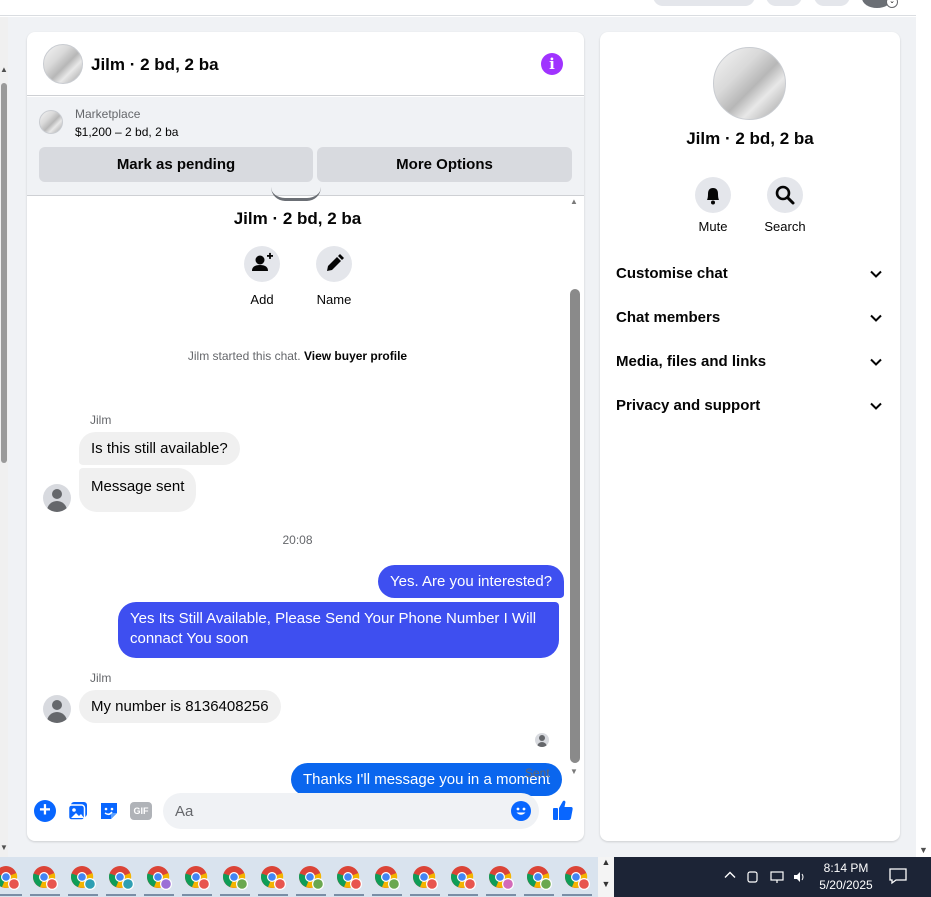  What do you see at coordinates (846, 868) in the screenshot?
I see `clock-time: 8:14 PM` at bounding box center [846, 868].